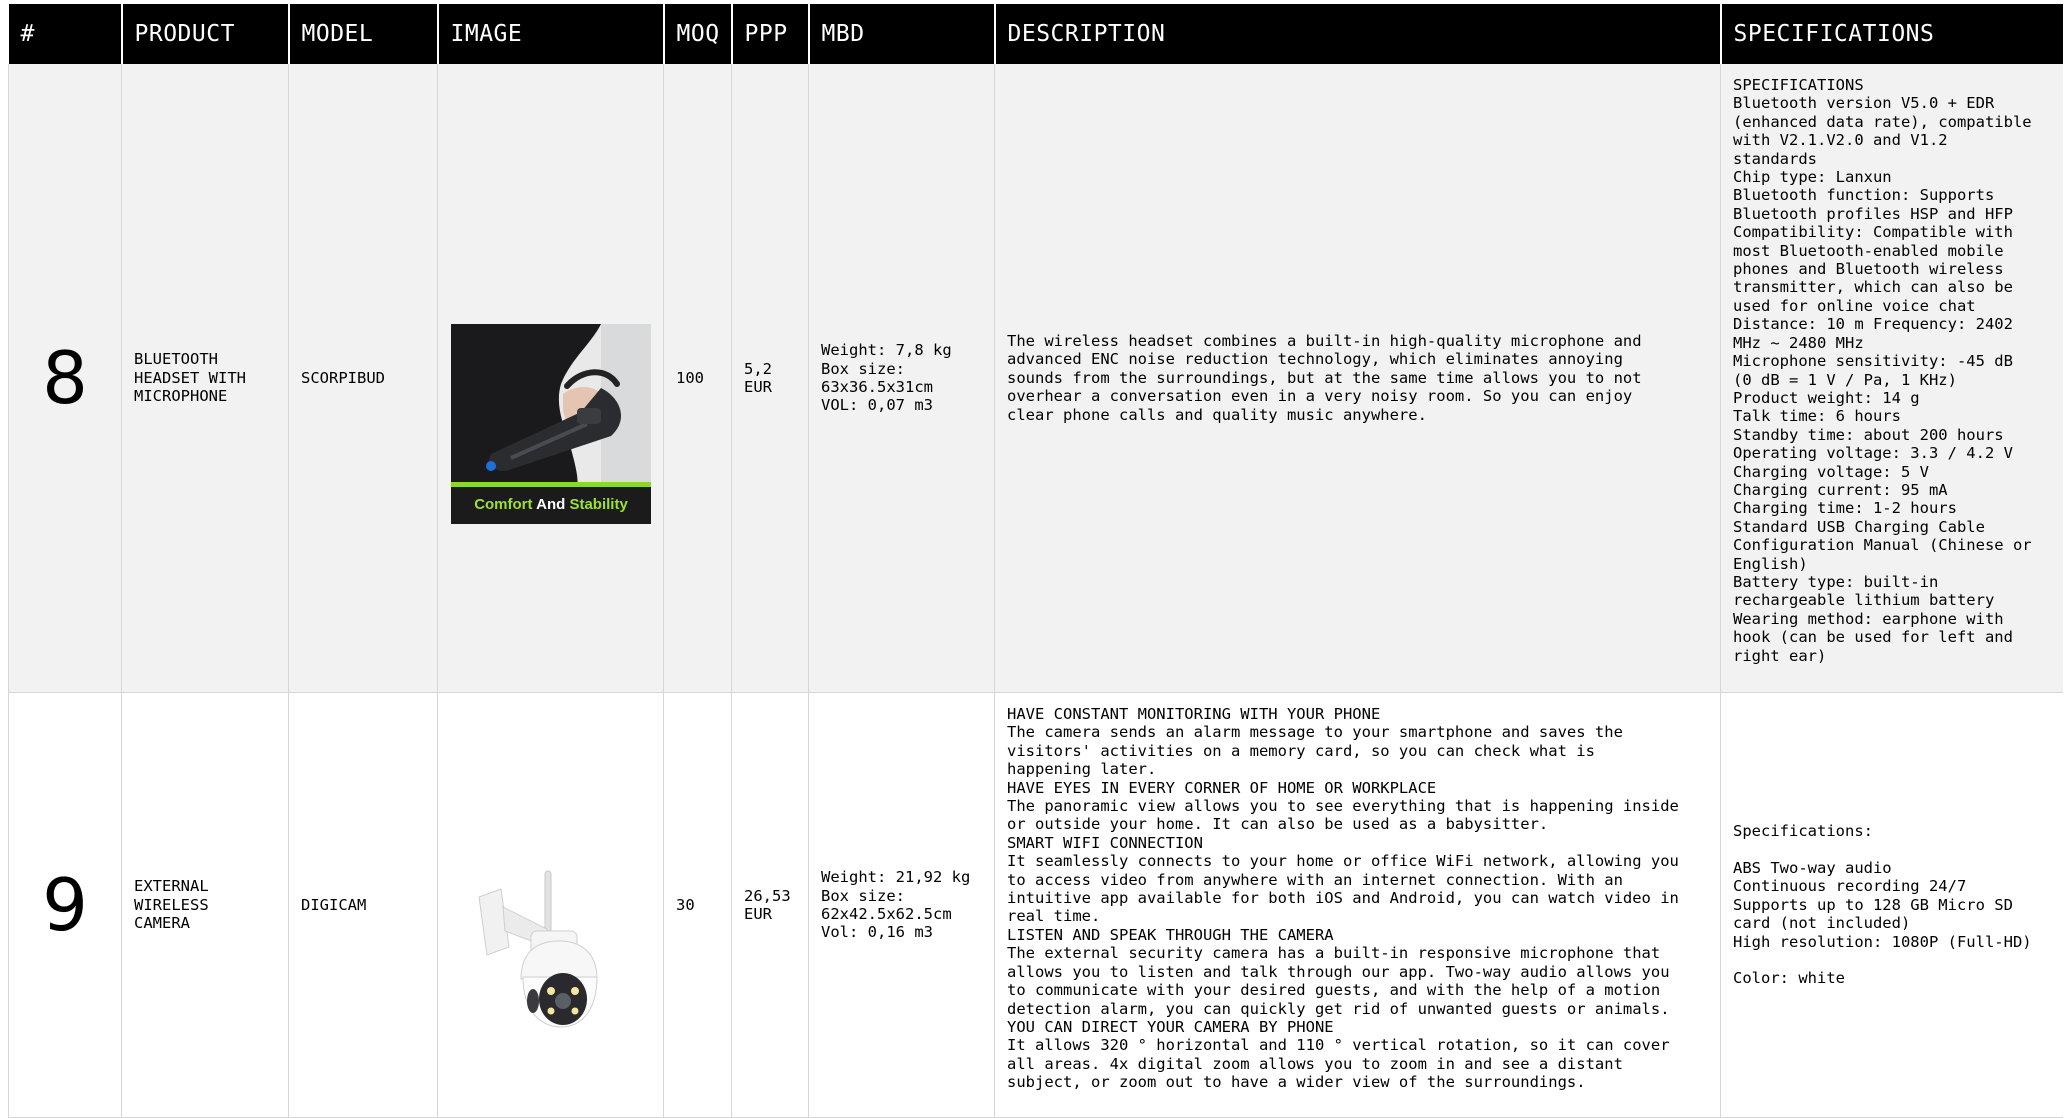 The width and height of the screenshot is (2067, 1118). I want to click on ppp-value: 5,2 EUR, so click(770, 378).